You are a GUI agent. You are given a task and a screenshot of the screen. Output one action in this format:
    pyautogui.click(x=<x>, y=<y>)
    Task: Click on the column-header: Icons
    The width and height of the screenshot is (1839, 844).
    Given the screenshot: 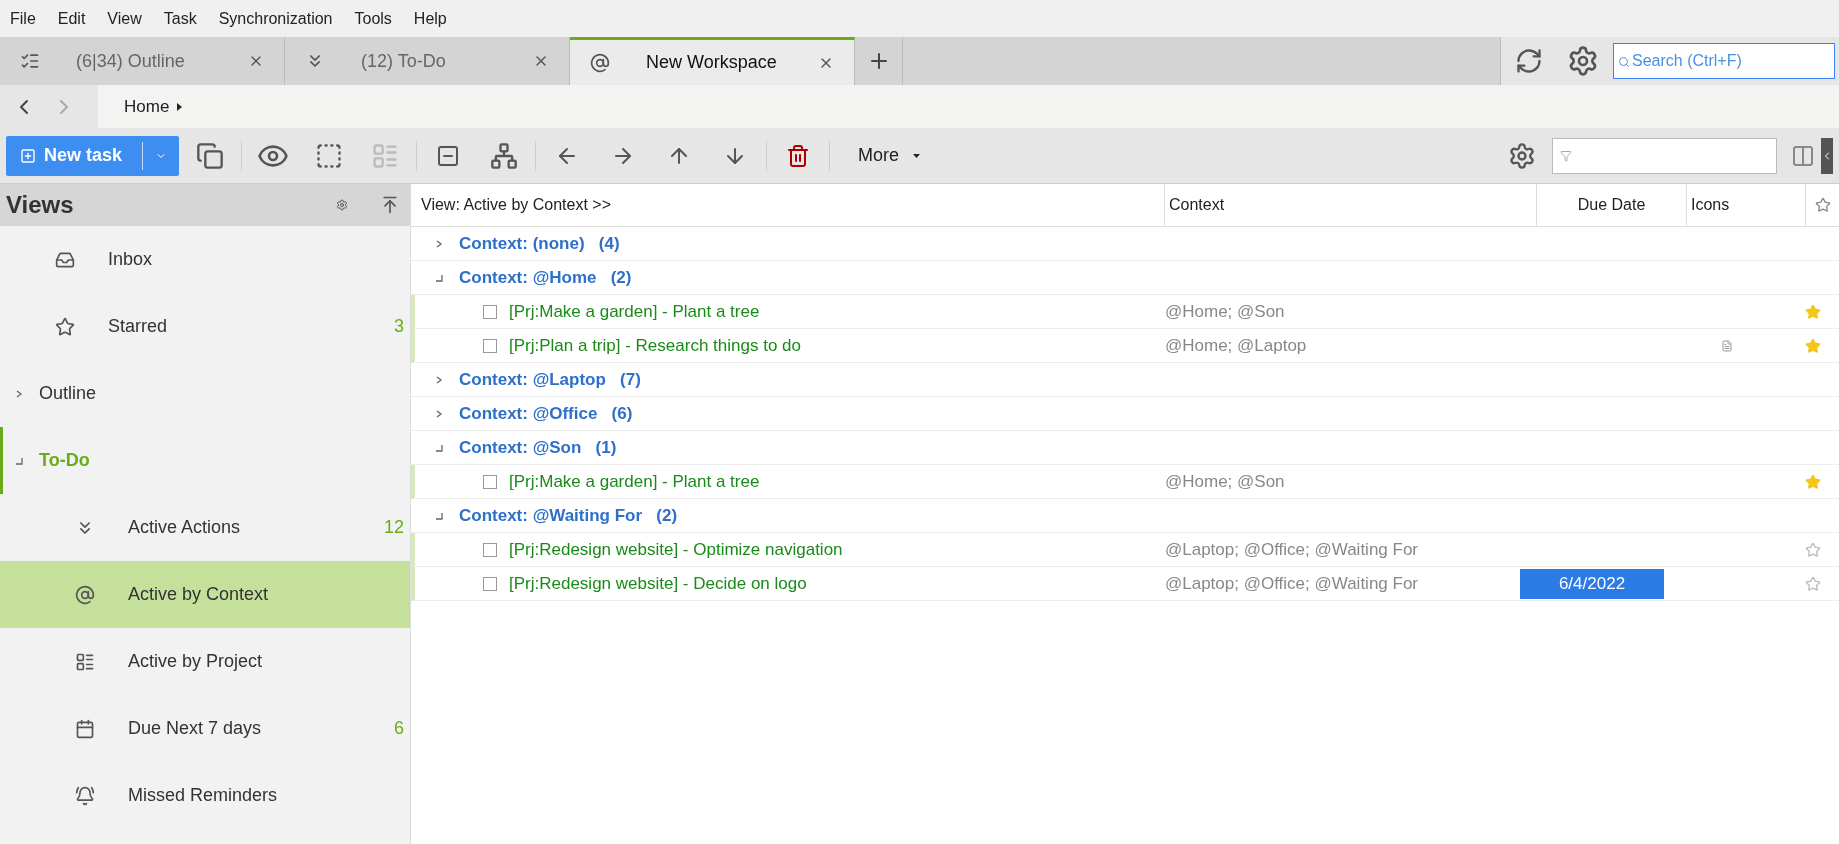 What is the action you would take?
    pyautogui.click(x=1746, y=205)
    